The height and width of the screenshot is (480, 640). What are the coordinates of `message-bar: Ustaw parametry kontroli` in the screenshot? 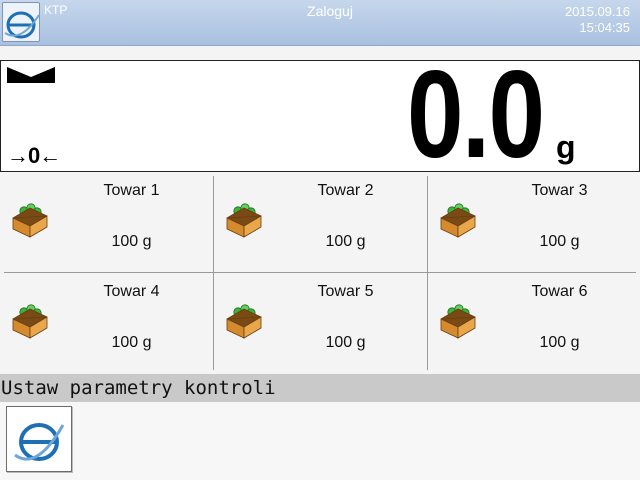 It's located at (320, 388).